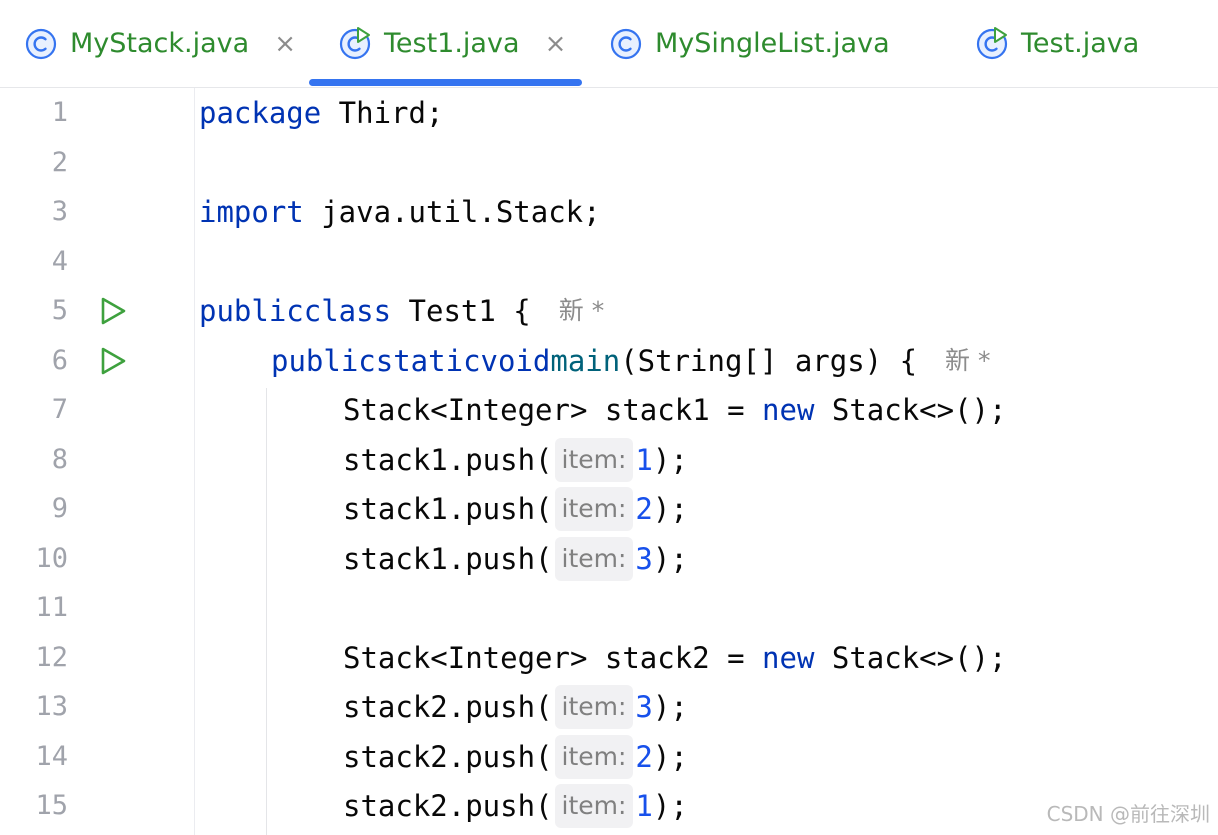  Describe the element at coordinates (553, 658) in the screenshot. I see `code-fragment: Stack<Integer> stack2 =` at that location.